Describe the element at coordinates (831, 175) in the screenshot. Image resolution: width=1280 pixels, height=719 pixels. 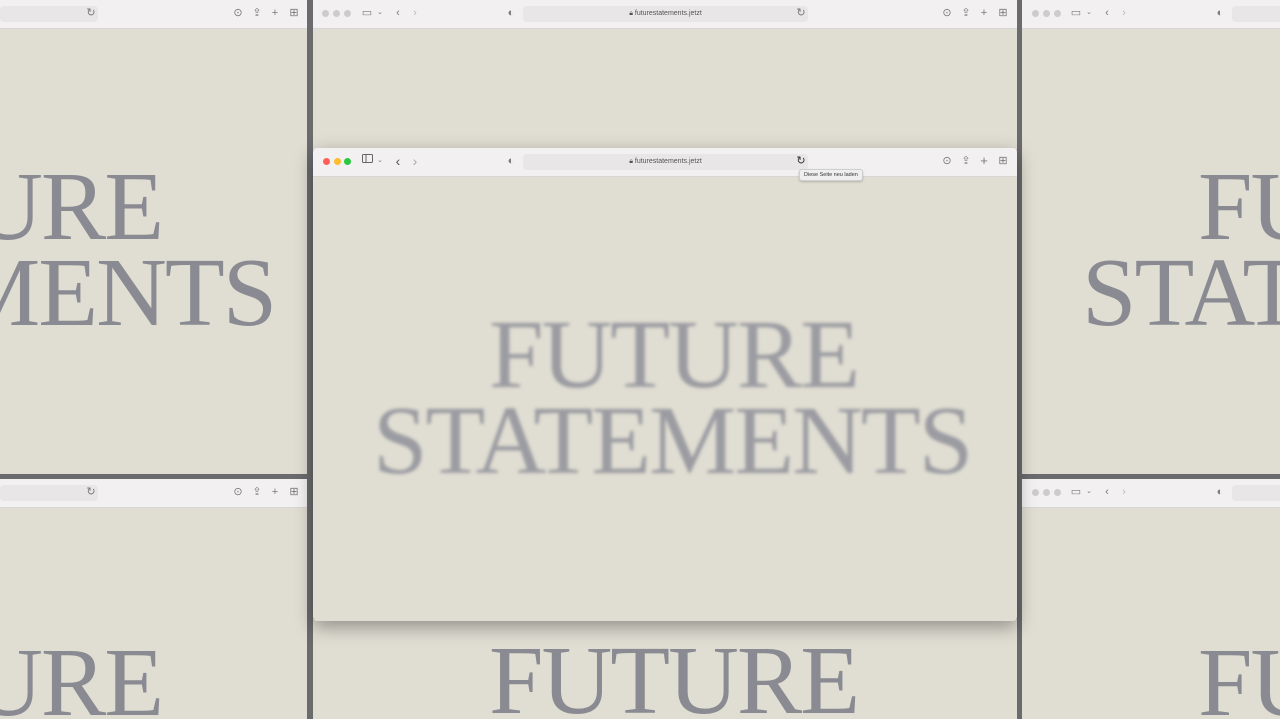
I see `reload-tooltip: Diese Seite neu laden` at that location.